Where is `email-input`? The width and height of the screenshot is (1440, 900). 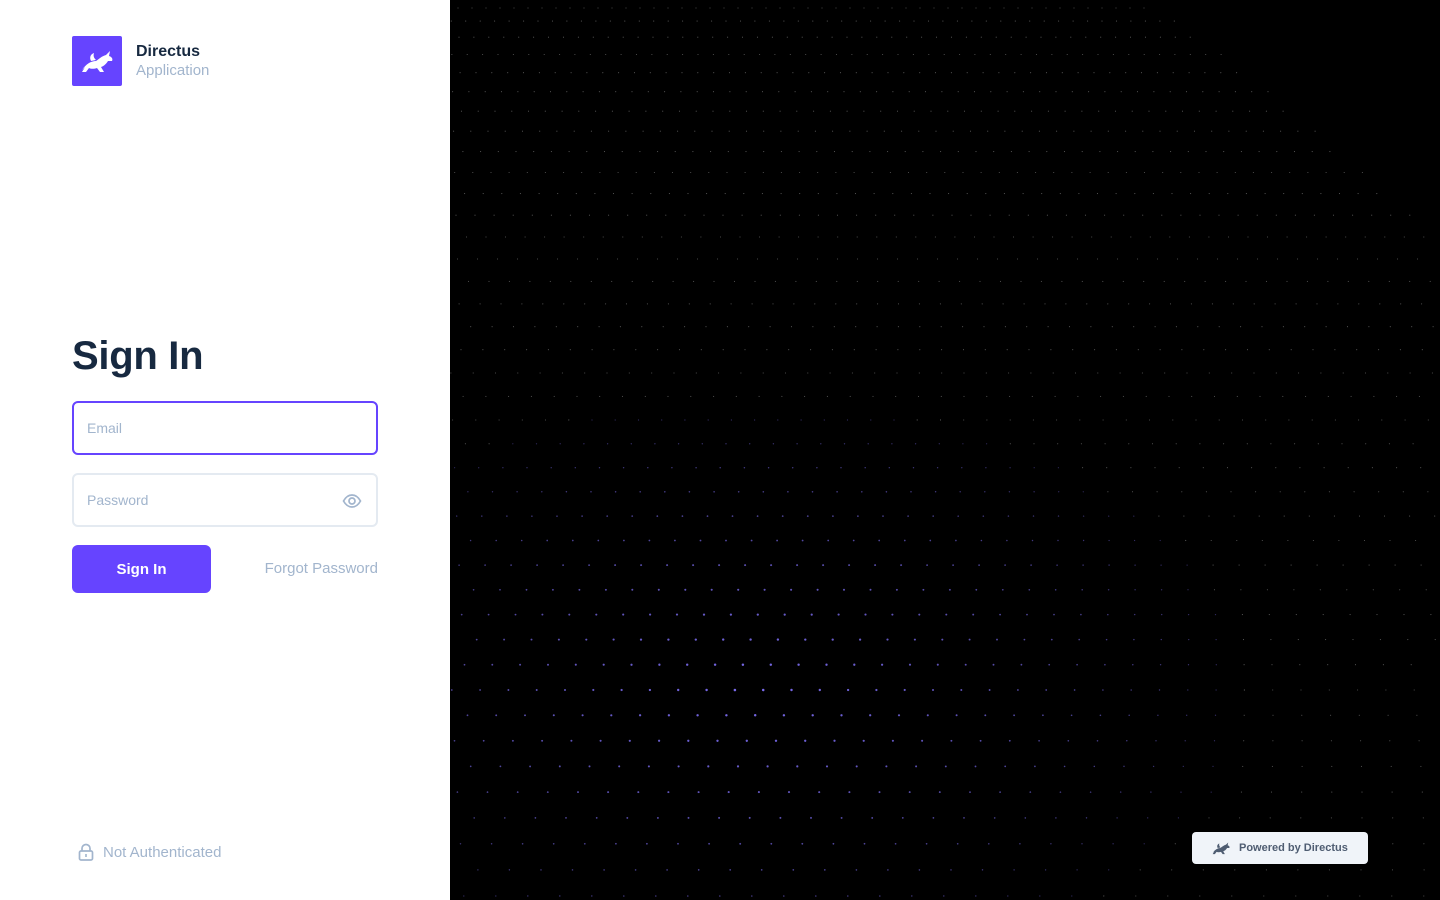 email-input is located at coordinates (225, 428).